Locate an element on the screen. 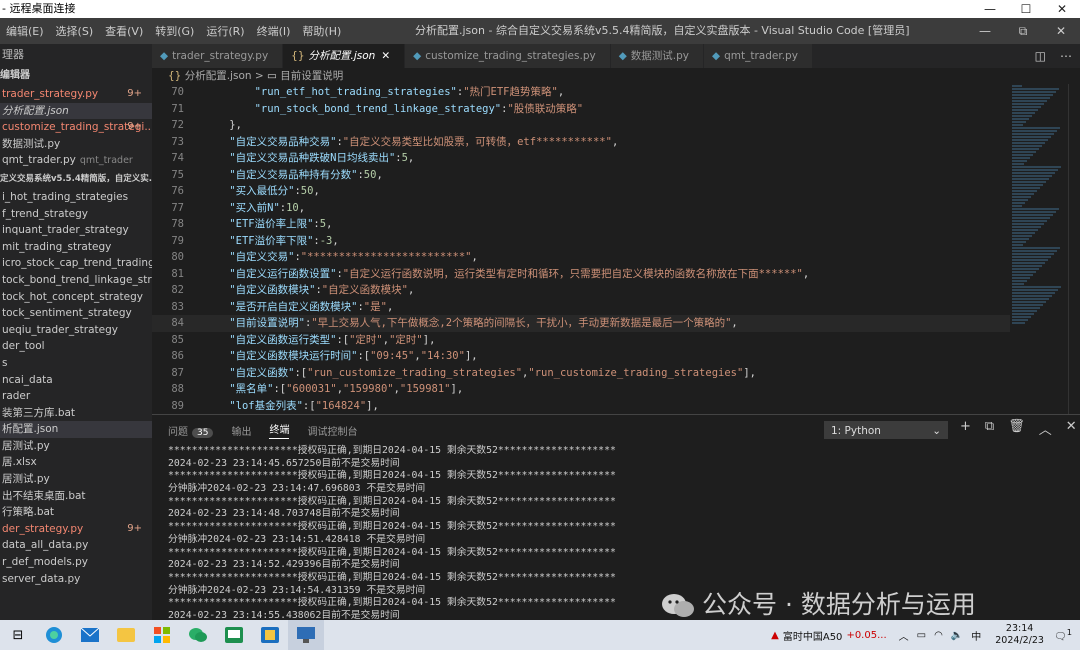 This screenshot has width=1080, height=650. rdp-close-button: ✕ is located at coordinates (1062, 9).